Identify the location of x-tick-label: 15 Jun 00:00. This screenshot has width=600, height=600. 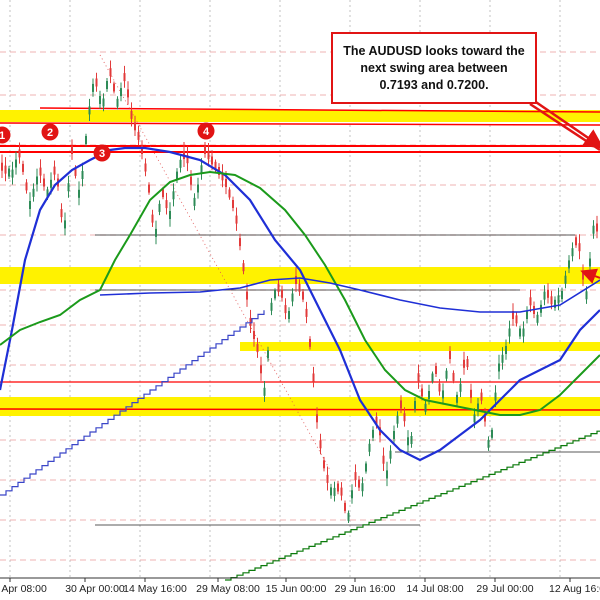
(296, 589).